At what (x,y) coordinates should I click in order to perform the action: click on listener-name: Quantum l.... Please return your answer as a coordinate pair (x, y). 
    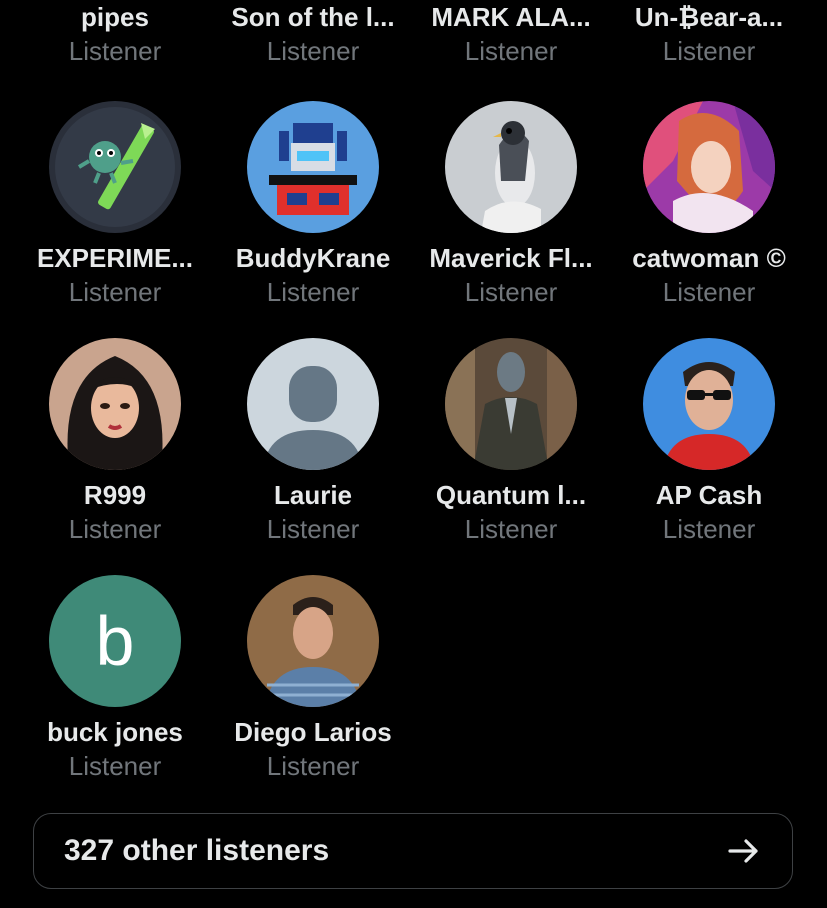
    Looking at the image, I should click on (511, 495).